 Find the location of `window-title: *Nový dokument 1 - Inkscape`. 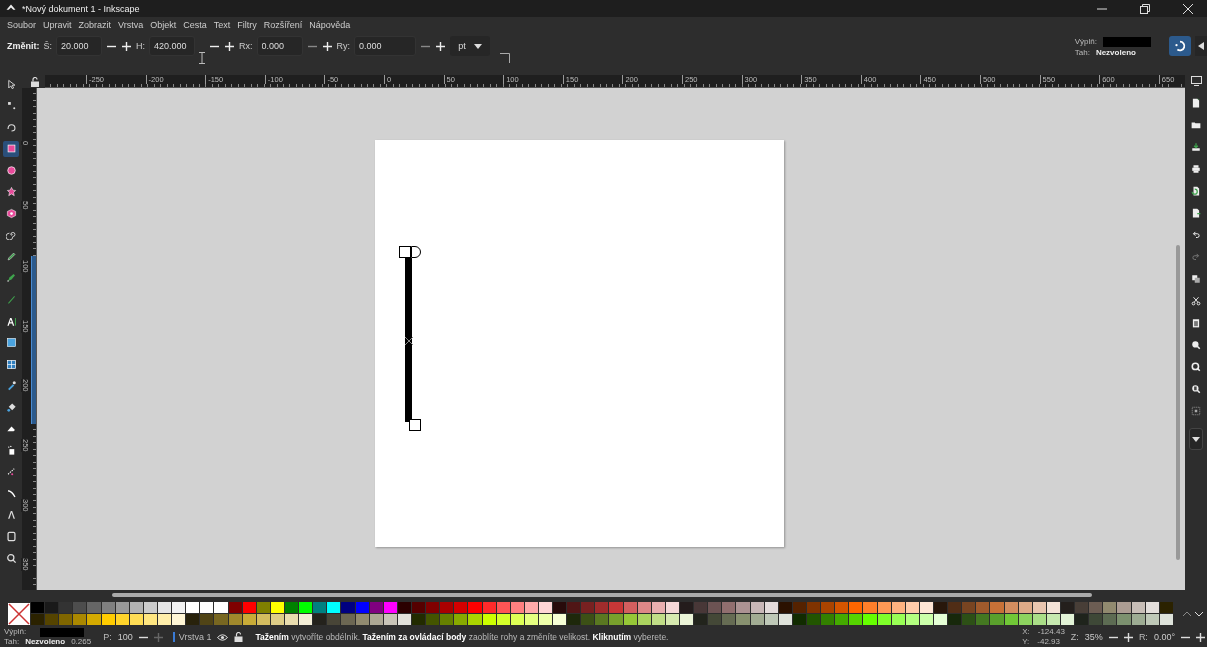

window-title: *Nový dokument 1 - Inkscape is located at coordinates (81, 8).